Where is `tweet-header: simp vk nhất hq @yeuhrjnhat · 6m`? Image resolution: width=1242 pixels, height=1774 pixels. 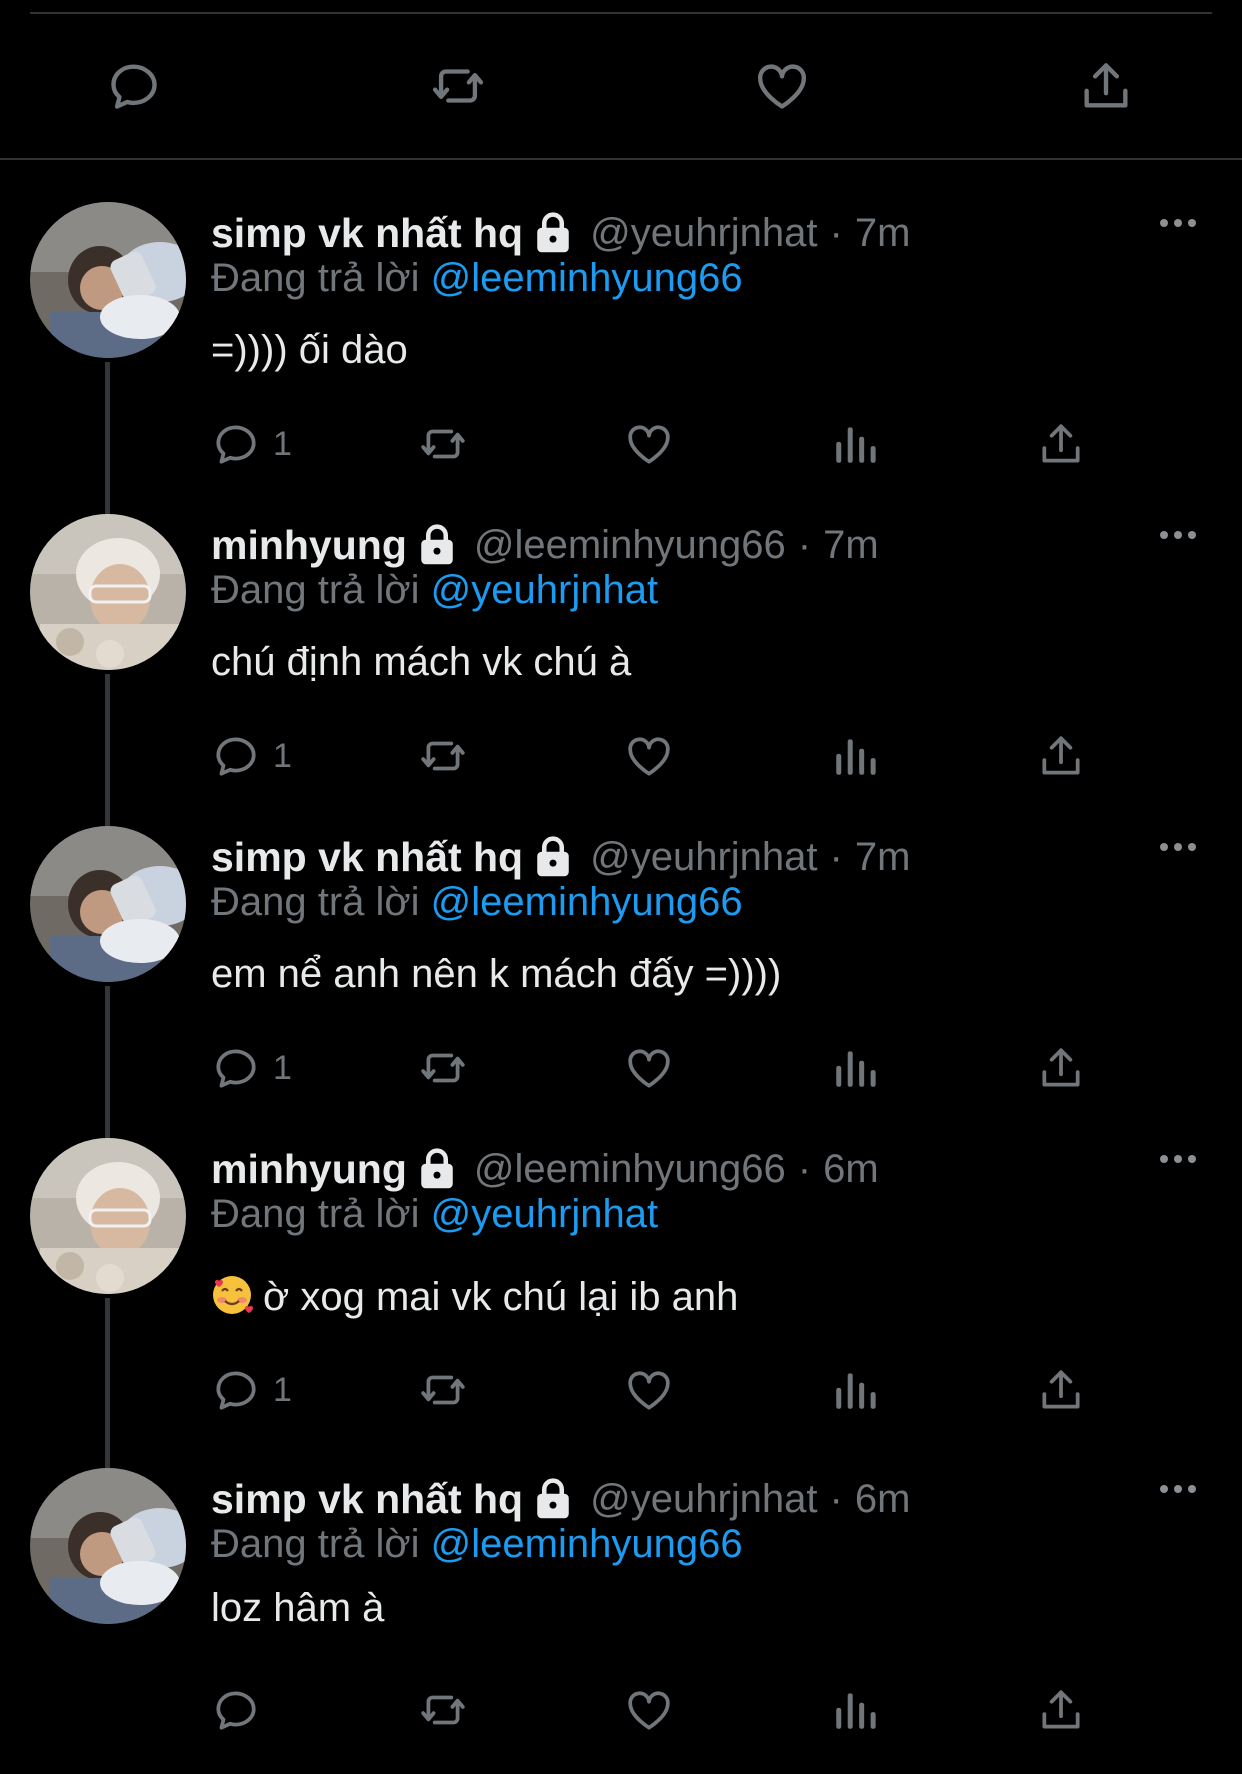 tweet-header: simp vk nhất hq @yeuhrjnhat · 6m is located at coordinates (560, 1499).